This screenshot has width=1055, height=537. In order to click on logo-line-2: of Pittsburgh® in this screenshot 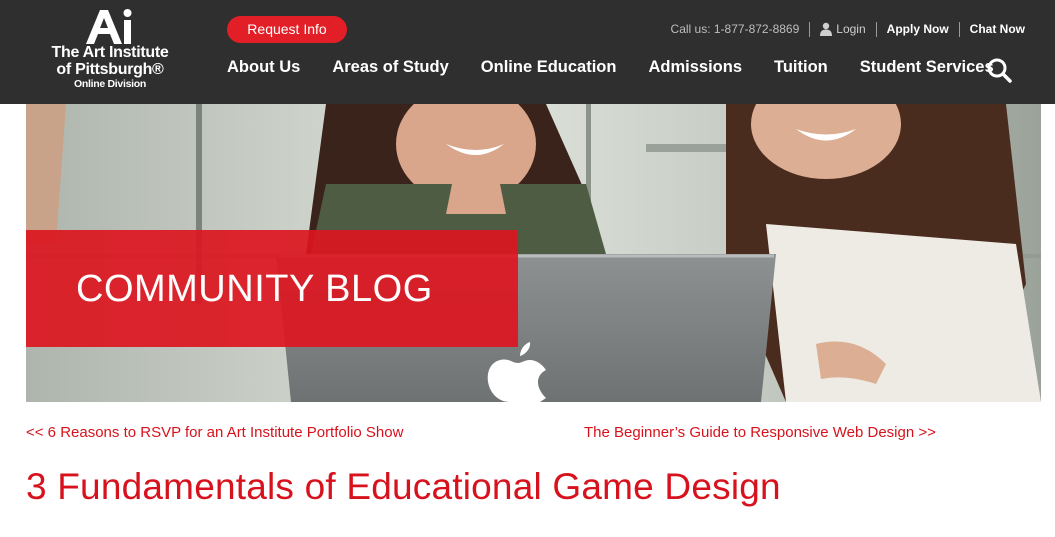, I will do `click(110, 69)`.